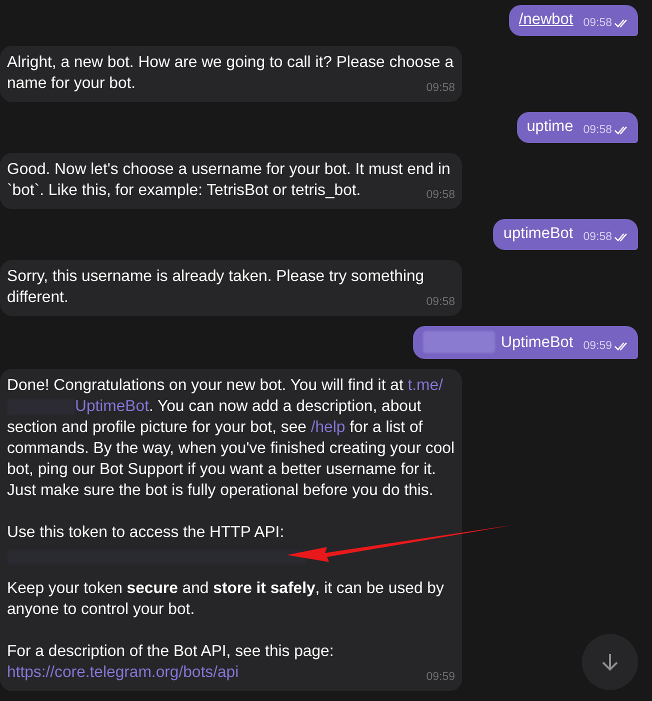  Describe the element at coordinates (231, 180) in the screenshot. I see `message-text: Good. Now let's choose a username for your bot. It must end in `bot`. Like this, for example: TetrisBot or tetris_bot. 09:58` at that location.